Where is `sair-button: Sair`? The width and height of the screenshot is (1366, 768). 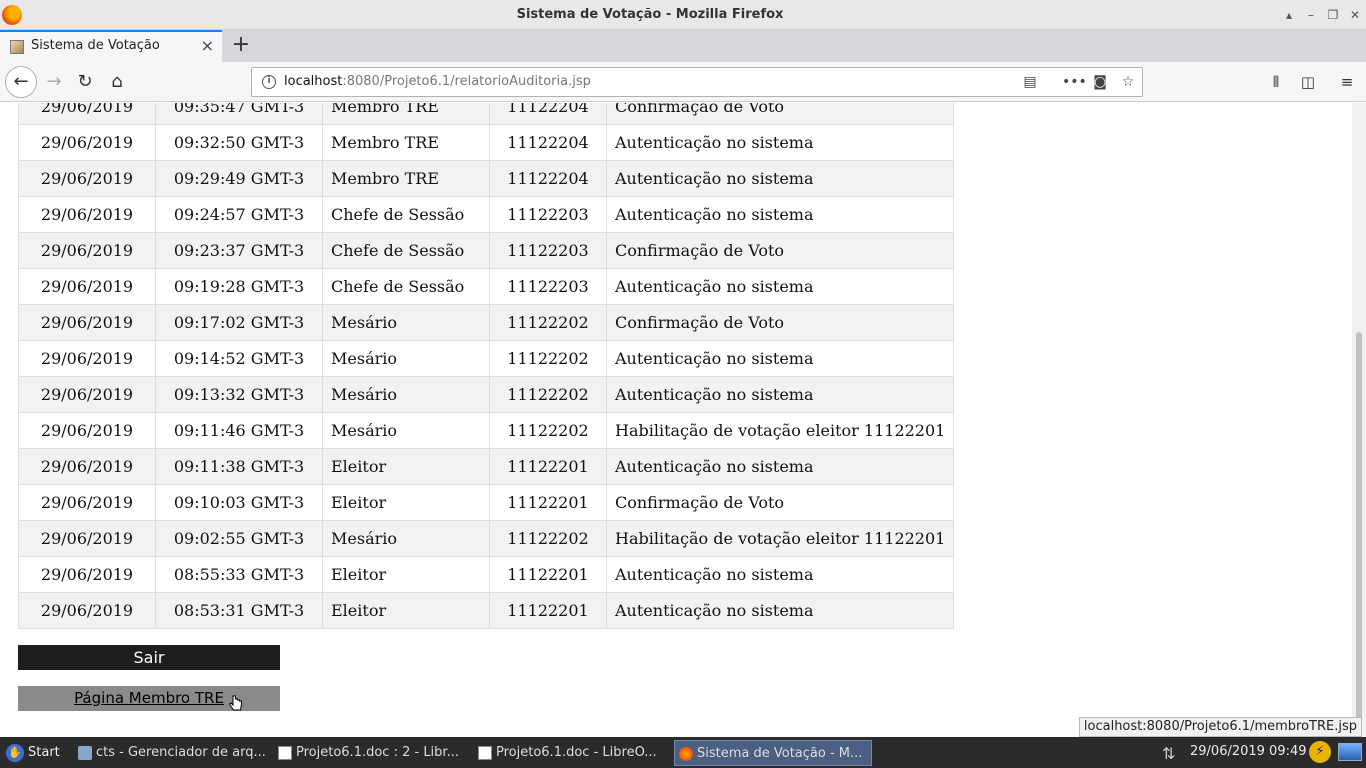
sair-button: Sair is located at coordinates (149, 657).